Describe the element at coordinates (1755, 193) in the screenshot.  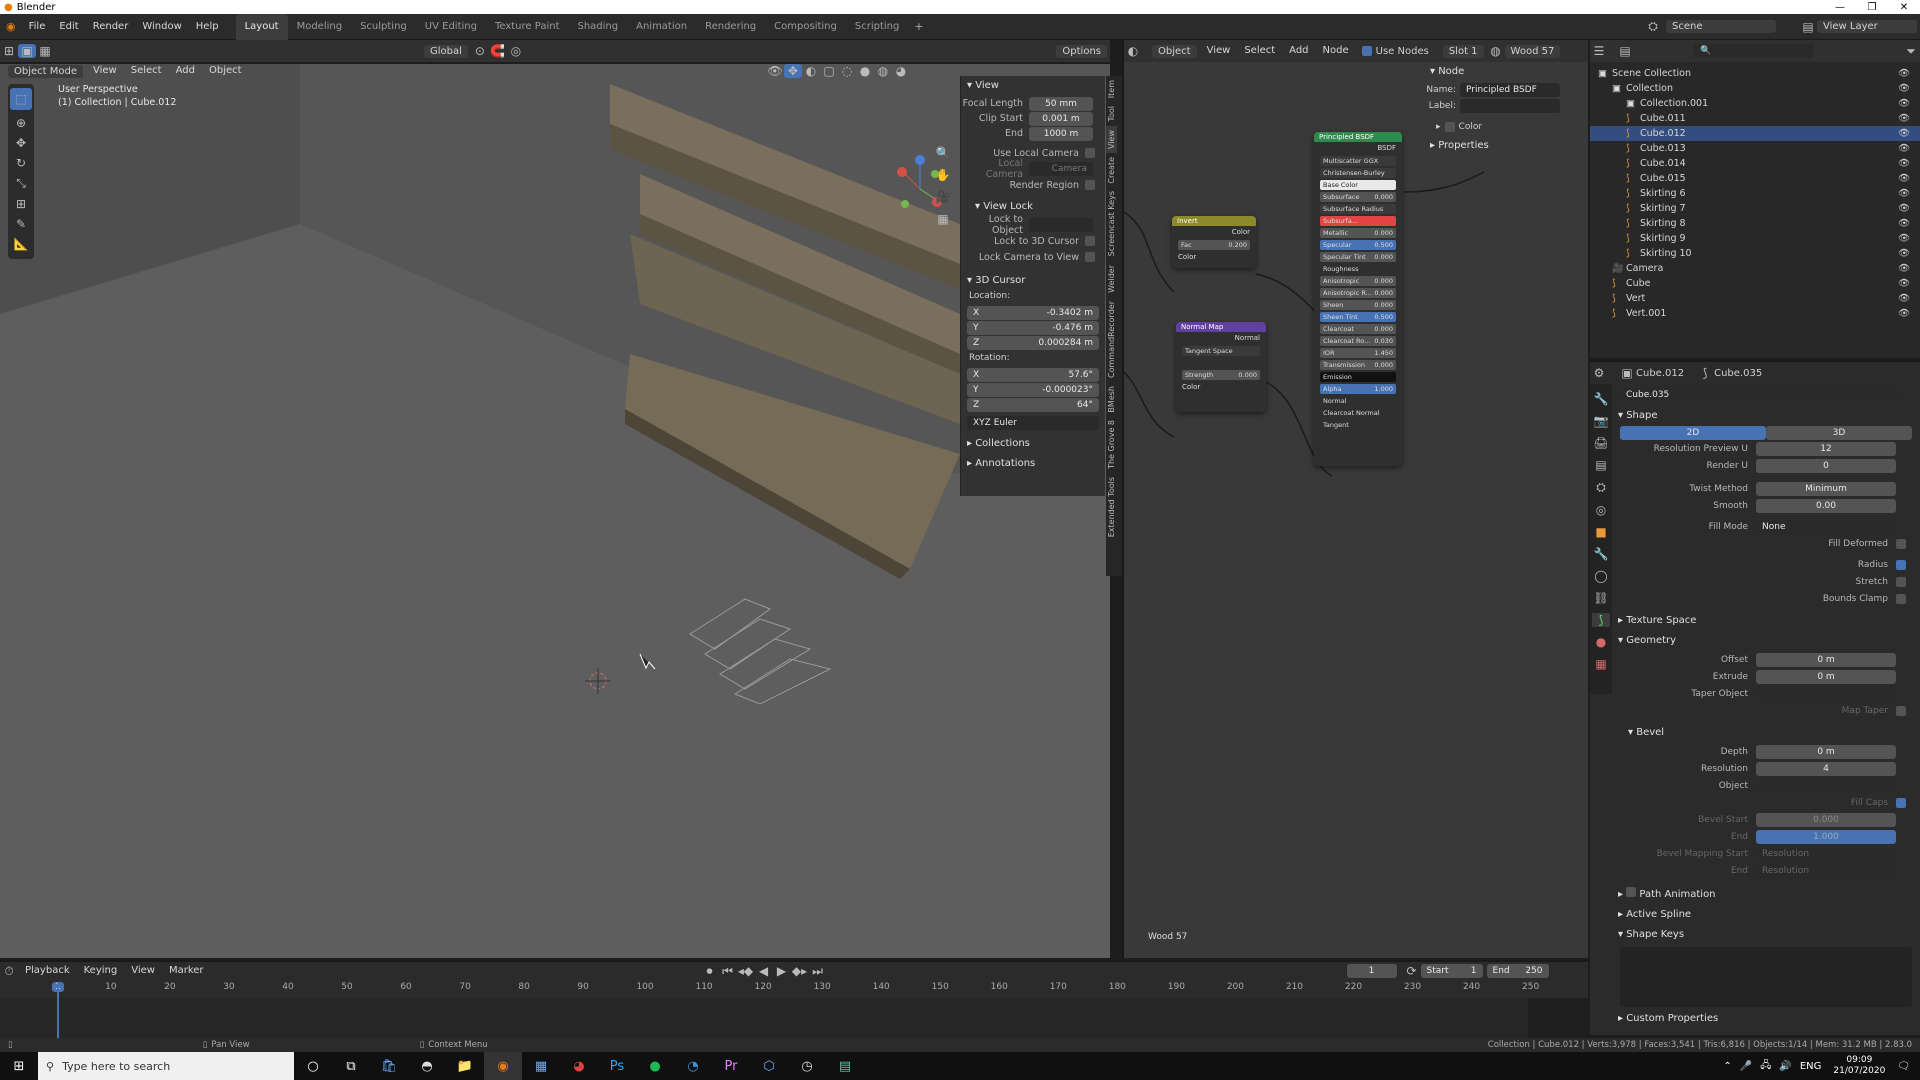
I see `outliner-item: ⟆ Skirting 6 👁` at that location.